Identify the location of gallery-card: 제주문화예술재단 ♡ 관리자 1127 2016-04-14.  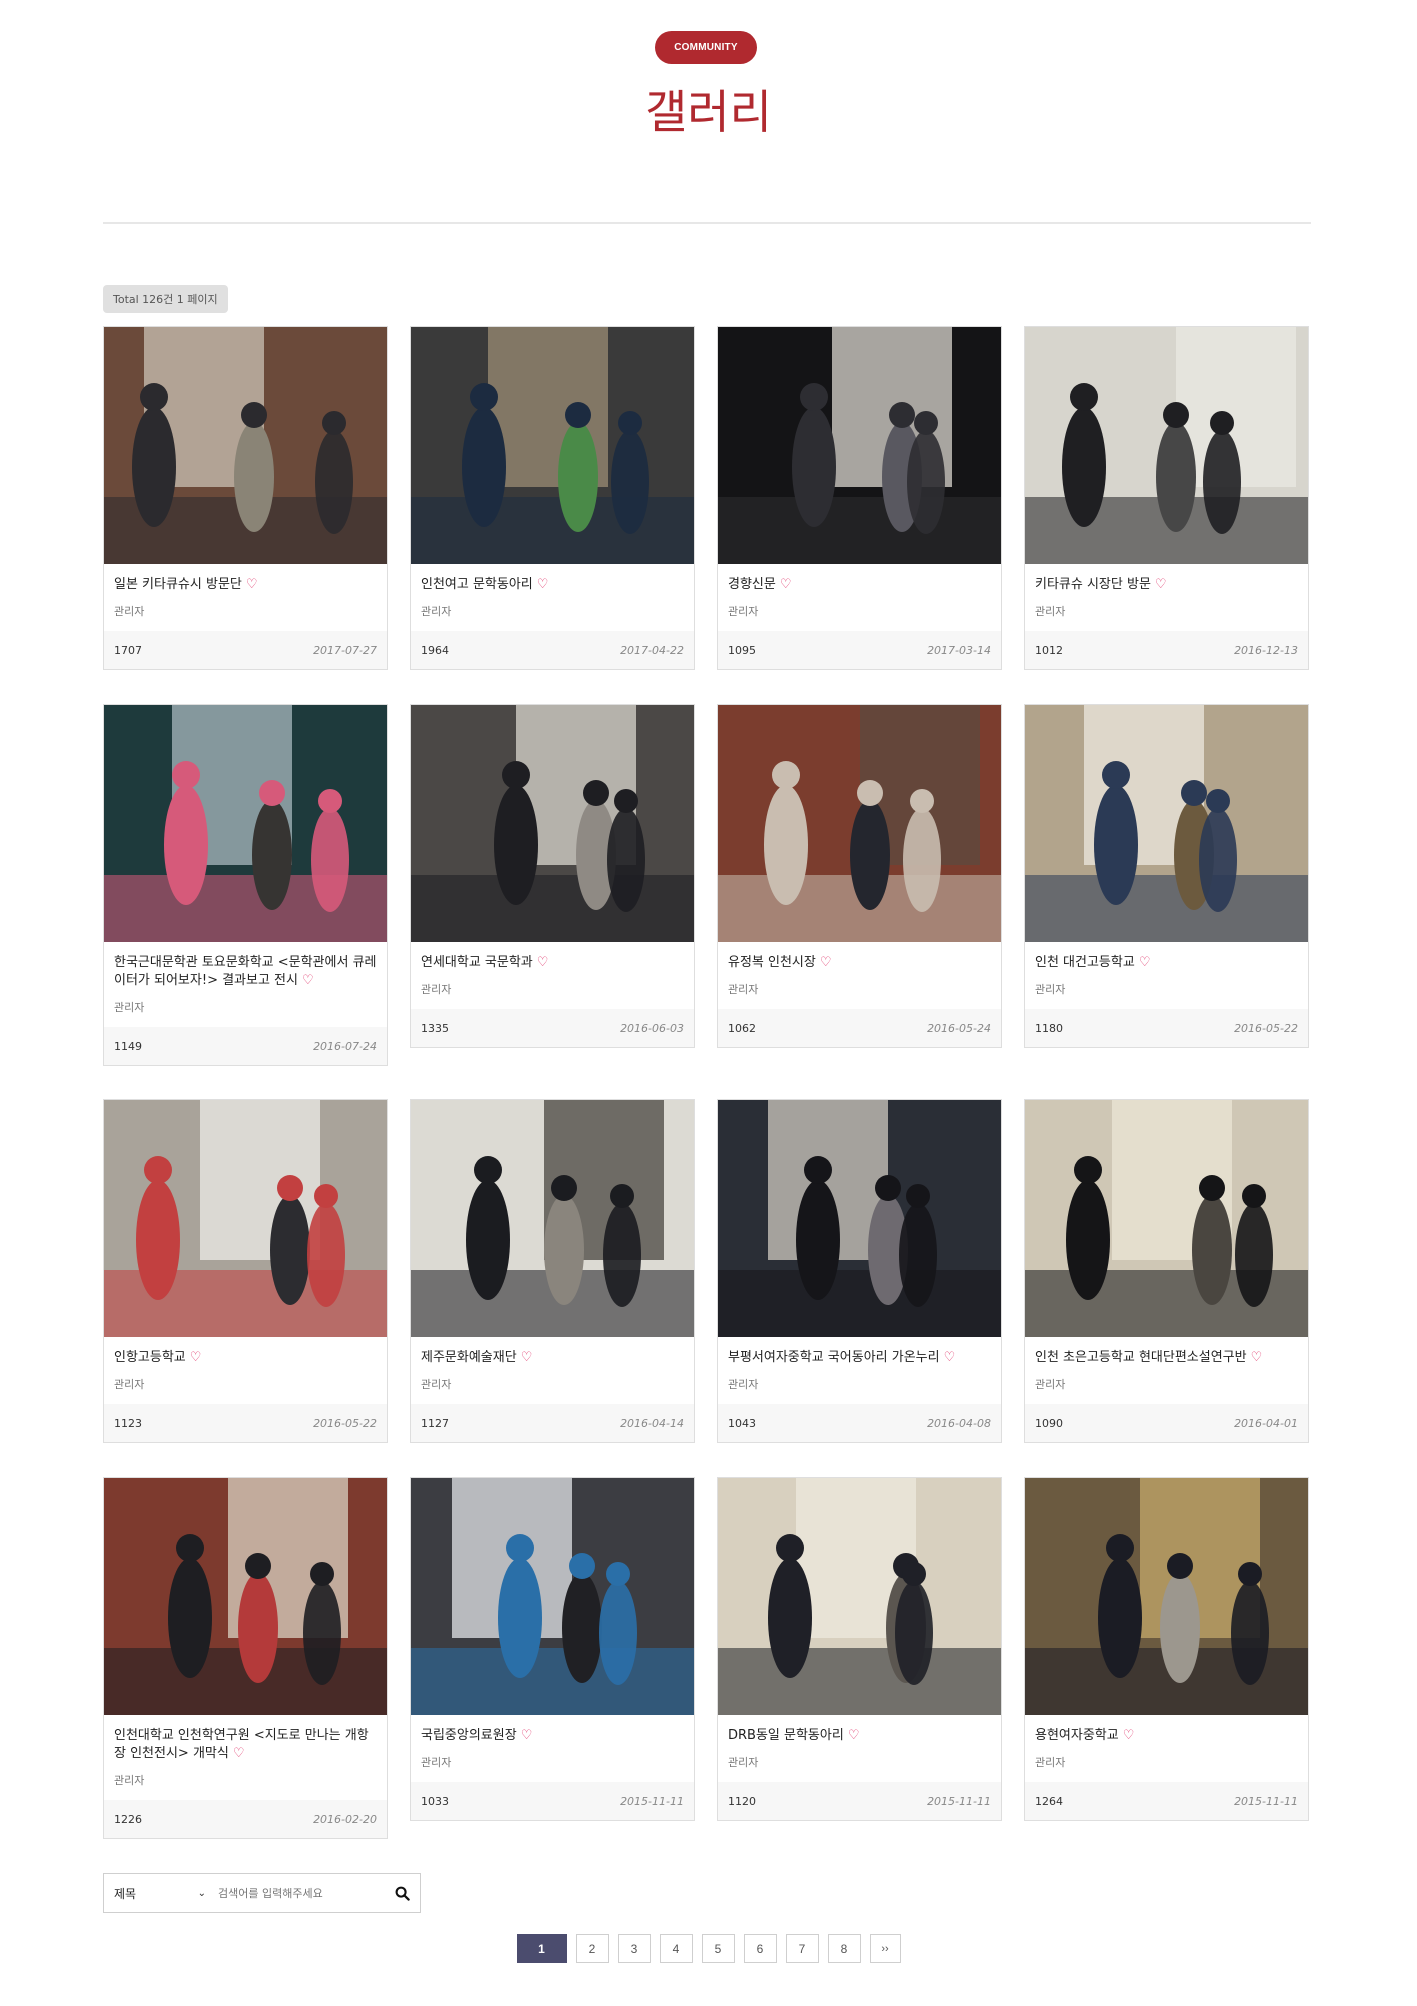
(552, 1271).